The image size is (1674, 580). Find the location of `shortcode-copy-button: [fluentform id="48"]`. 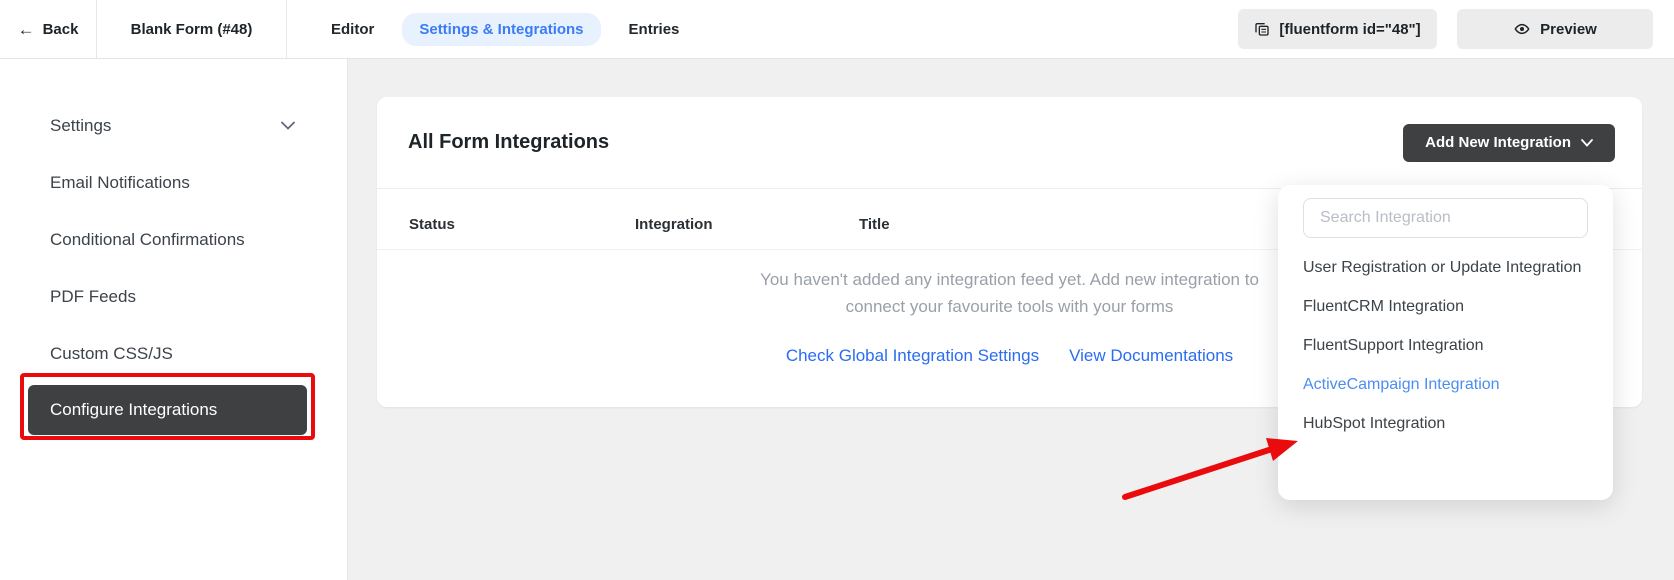

shortcode-copy-button: [fluentform id="48"] is located at coordinates (1337, 29).